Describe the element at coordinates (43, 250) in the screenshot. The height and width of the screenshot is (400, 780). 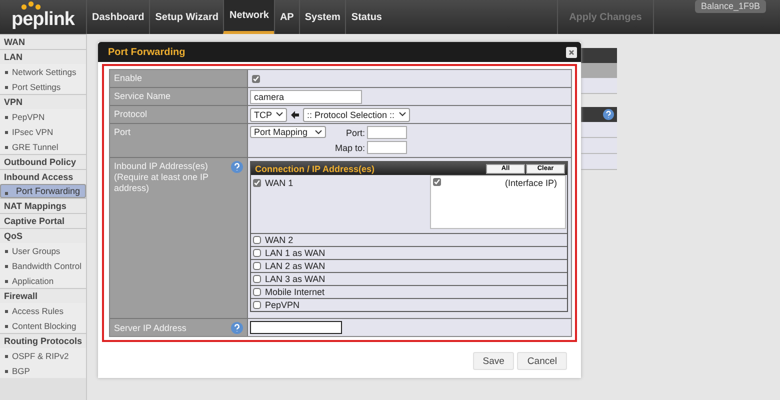
I see `sidebar-item: User Groups` at that location.